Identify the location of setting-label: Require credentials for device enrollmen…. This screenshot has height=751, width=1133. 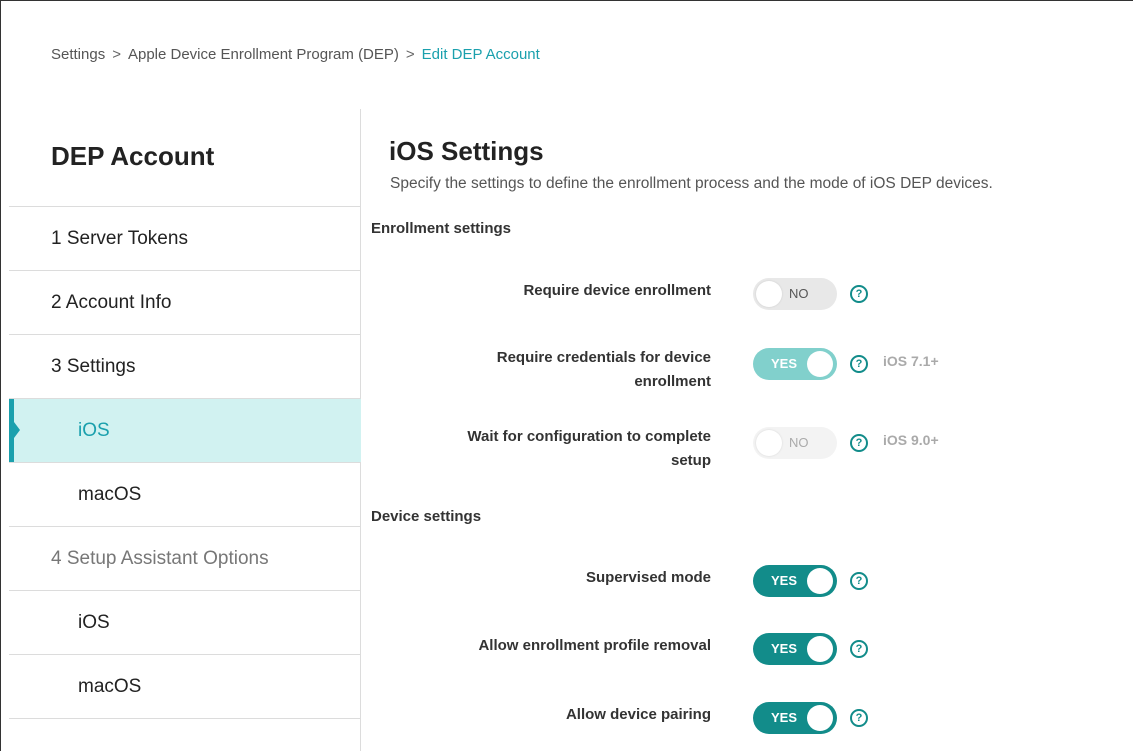
(551, 370).